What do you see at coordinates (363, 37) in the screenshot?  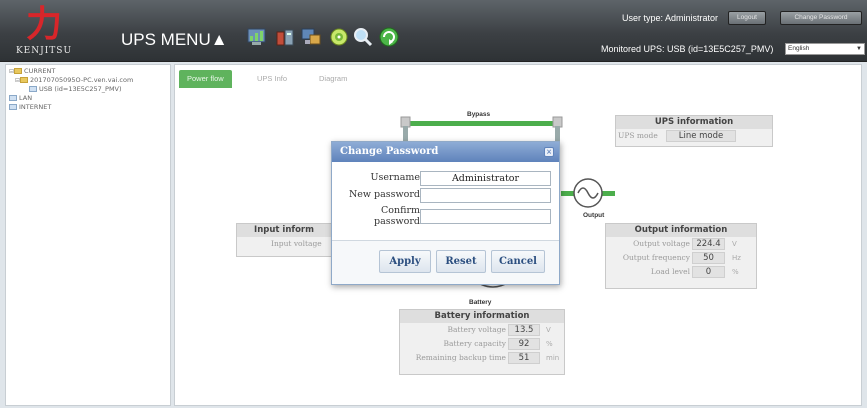 I see `search-icon` at bounding box center [363, 37].